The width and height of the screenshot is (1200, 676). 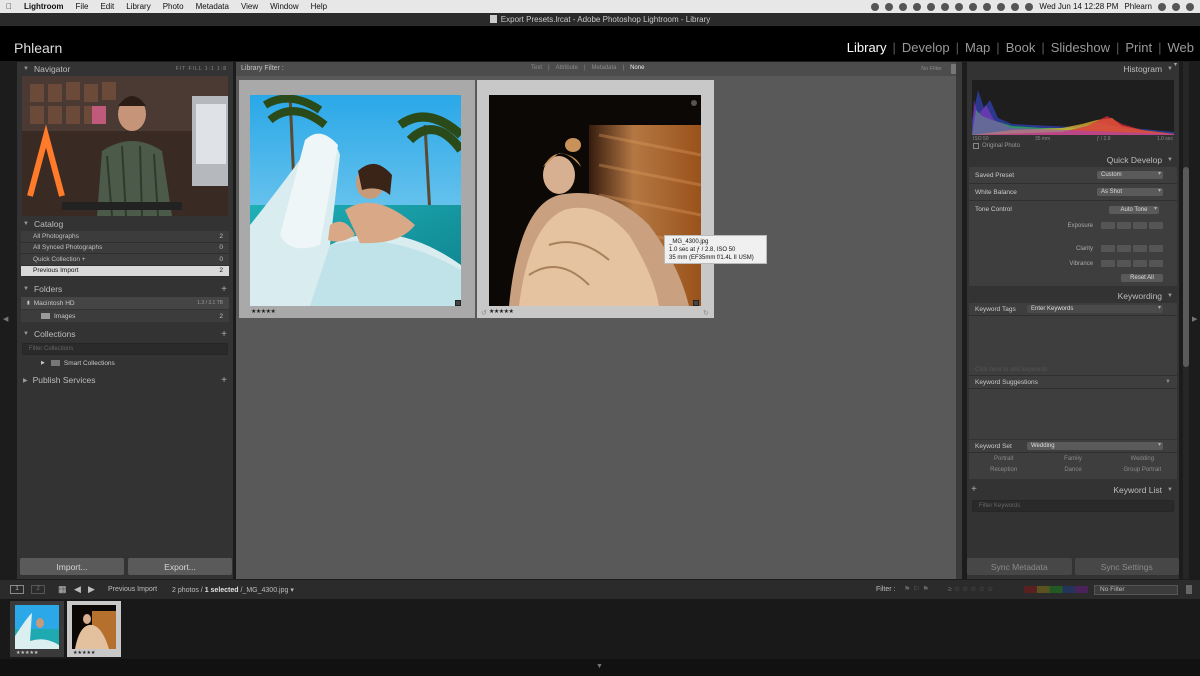 I want to click on folders-header: ▼ Folders +, so click(x=125, y=289).